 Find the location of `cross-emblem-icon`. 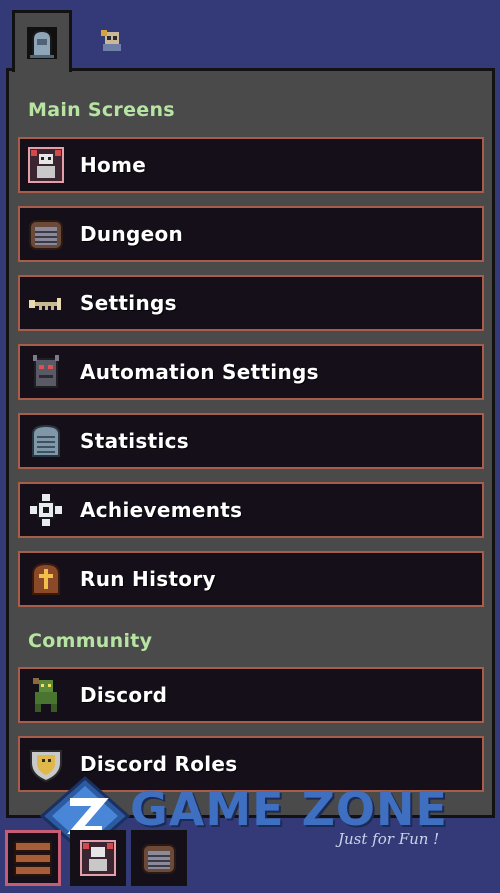

cross-emblem-icon is located at coordinates (46, 510).